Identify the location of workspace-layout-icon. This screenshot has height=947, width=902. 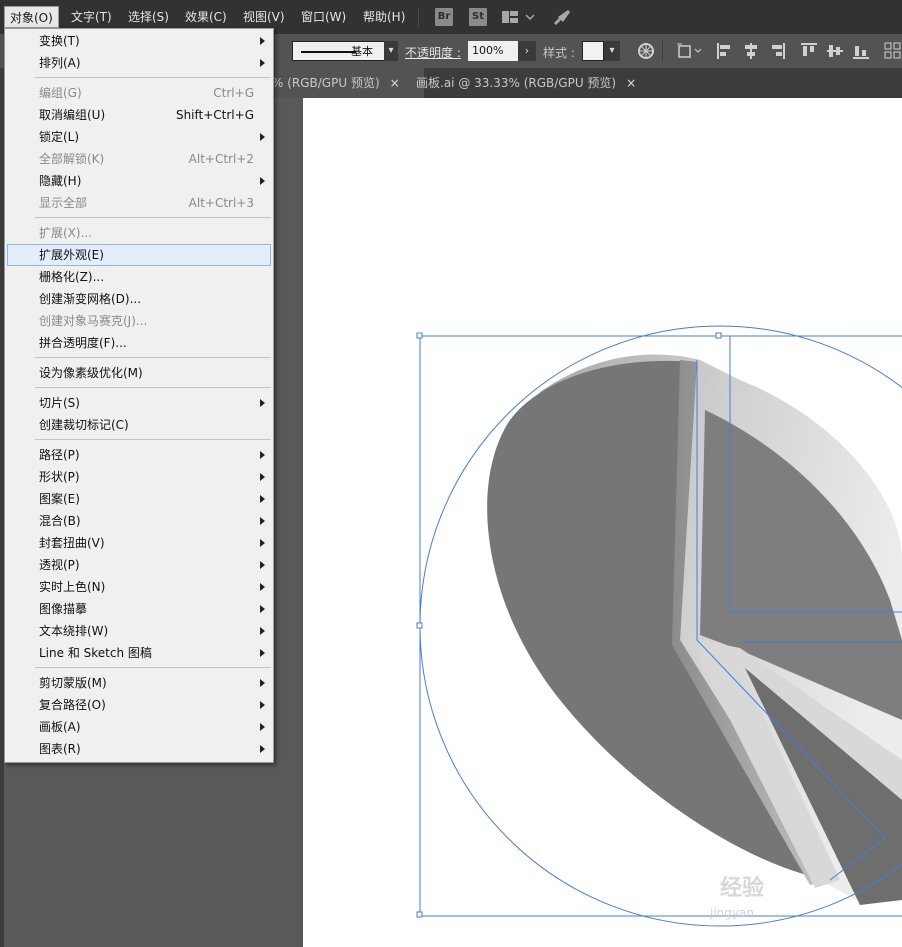
(520, 18).